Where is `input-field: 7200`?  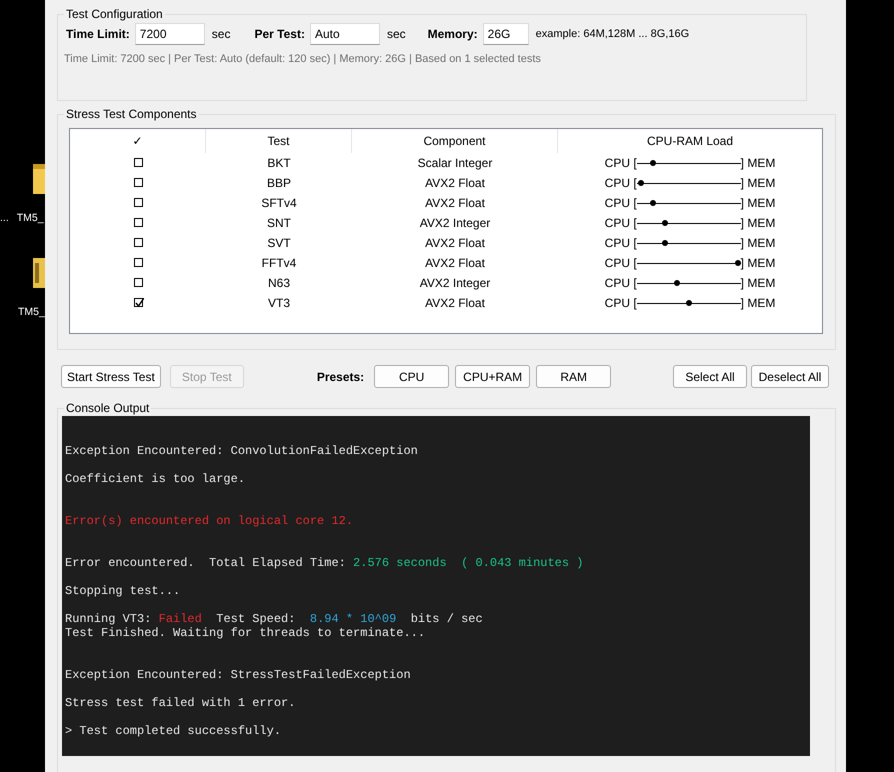 input-field: 7200 is located at coordinates (169, 34).